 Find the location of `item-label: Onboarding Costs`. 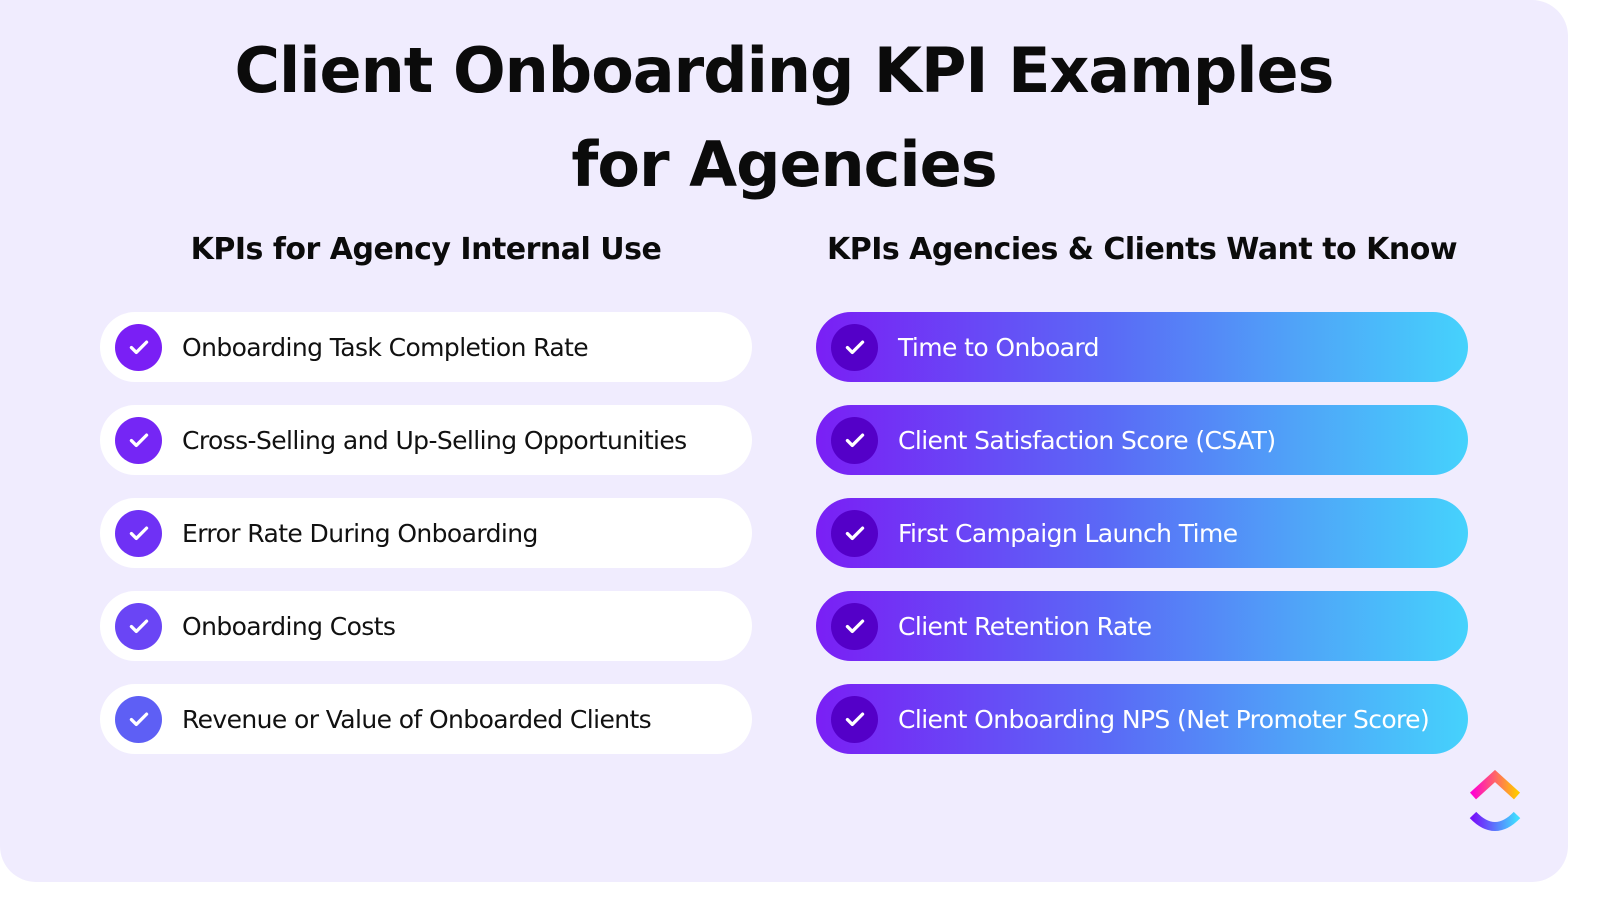

item-label: Onboarding Costs is located at coordinates (289, 626).